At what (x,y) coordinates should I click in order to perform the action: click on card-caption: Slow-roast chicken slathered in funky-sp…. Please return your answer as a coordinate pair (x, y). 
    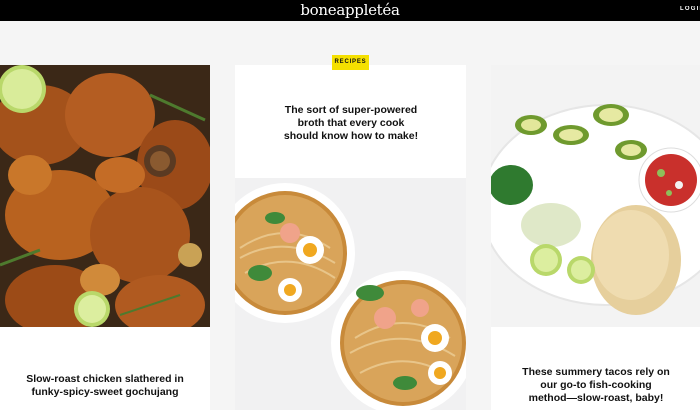
    Looking at the image, I should click on (105, 386).